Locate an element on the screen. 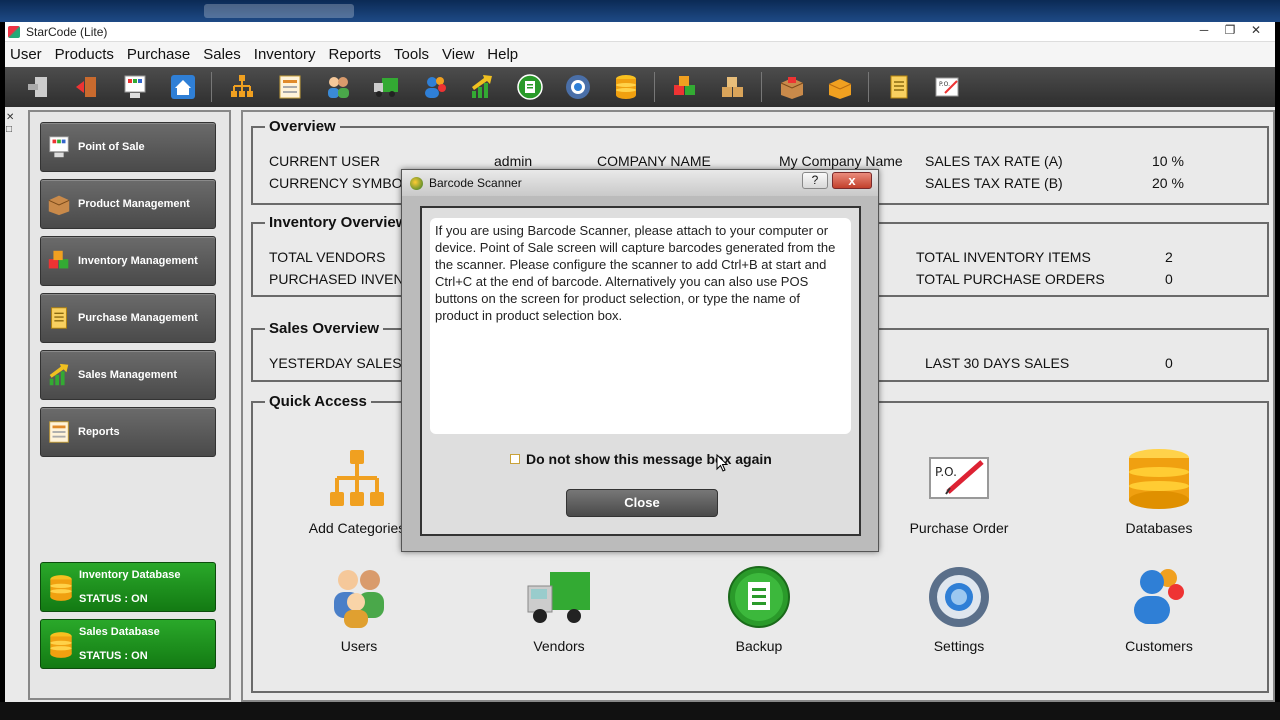  total-inventory-items-value: 2 is located at coordinates (1169, 257).